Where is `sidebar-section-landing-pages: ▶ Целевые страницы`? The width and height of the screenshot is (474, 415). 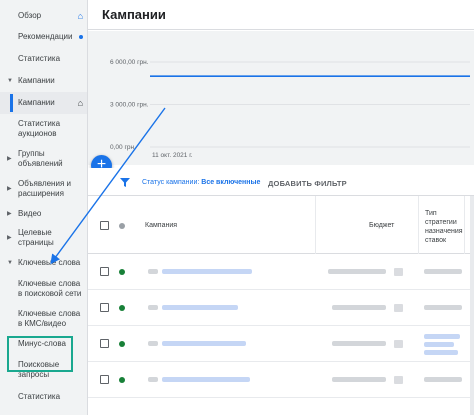
sidebar-section-landing-pages: ▶ Целевые страницы is located at coordinates (43, 238).